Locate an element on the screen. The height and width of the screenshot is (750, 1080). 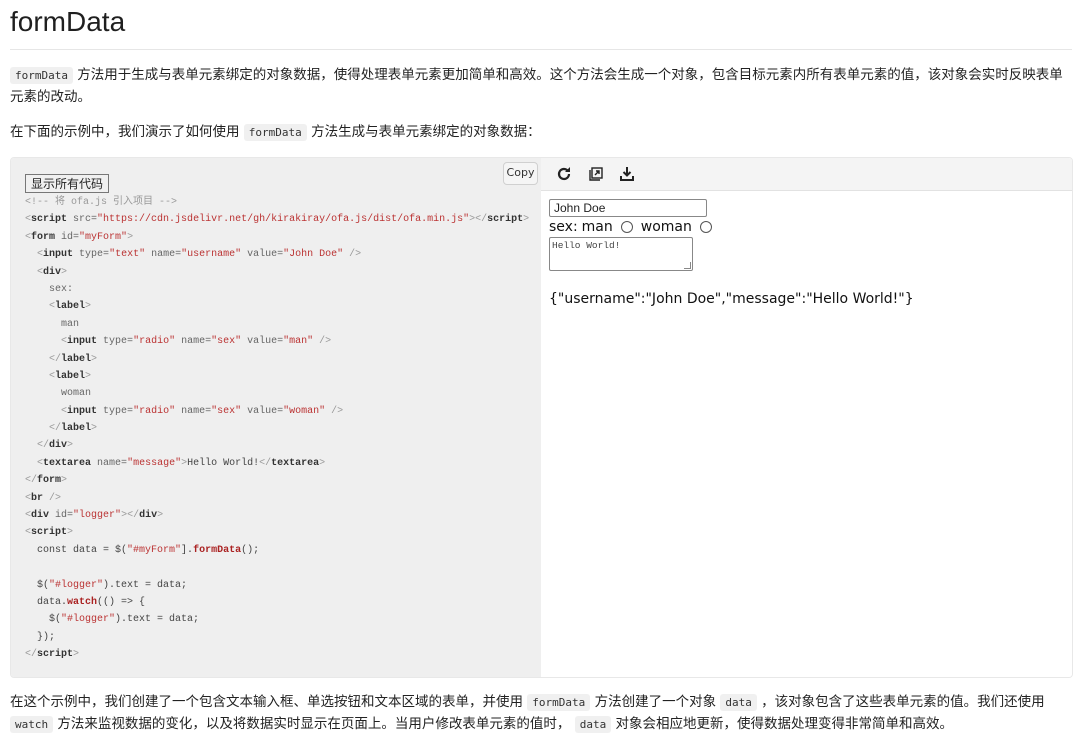
copy-button: Copy is located at coordinates (520, 173).